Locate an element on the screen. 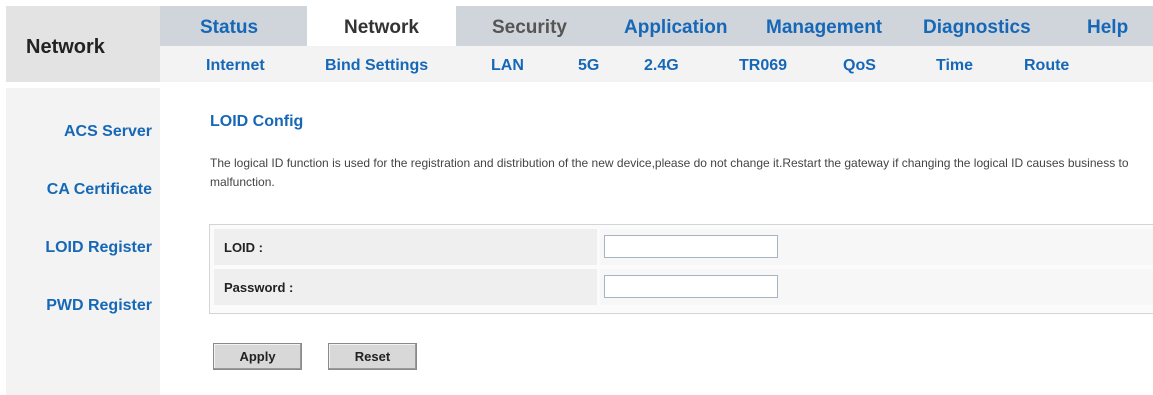  apply-button: Apply is located at coordinates (257, 356).